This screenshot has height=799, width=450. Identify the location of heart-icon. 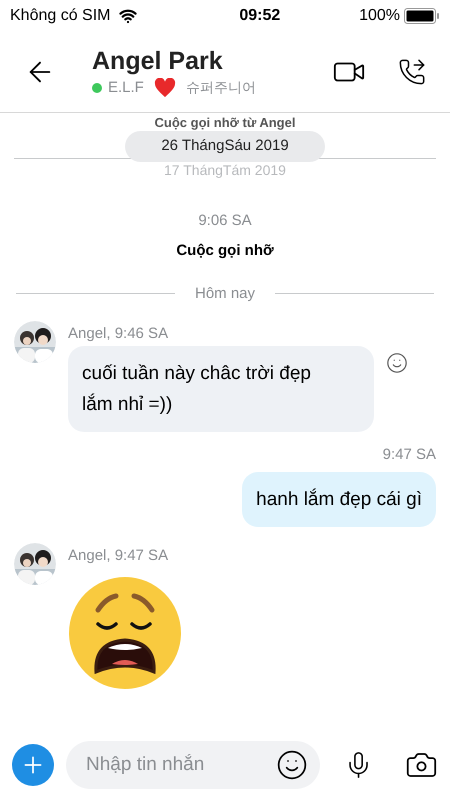
(165, 88).